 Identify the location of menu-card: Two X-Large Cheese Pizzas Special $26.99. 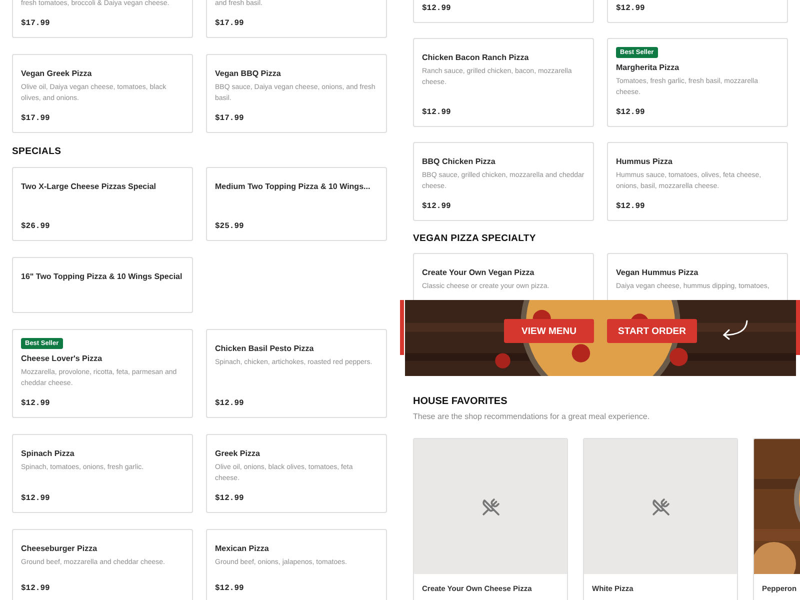
(102, 204).